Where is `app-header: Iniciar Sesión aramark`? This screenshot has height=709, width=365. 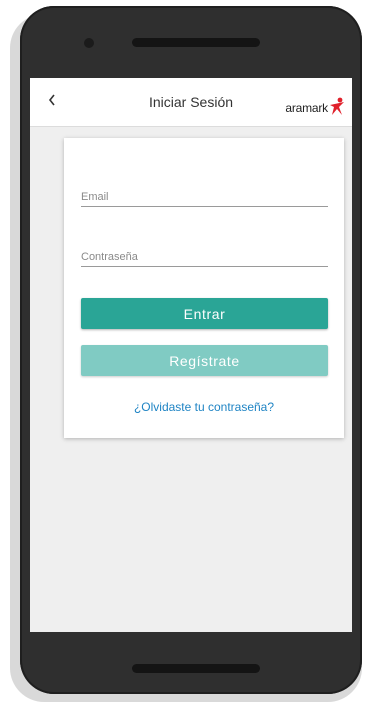 app-header: Iniciar Sesión aramark is located at coordinates (191, 102).